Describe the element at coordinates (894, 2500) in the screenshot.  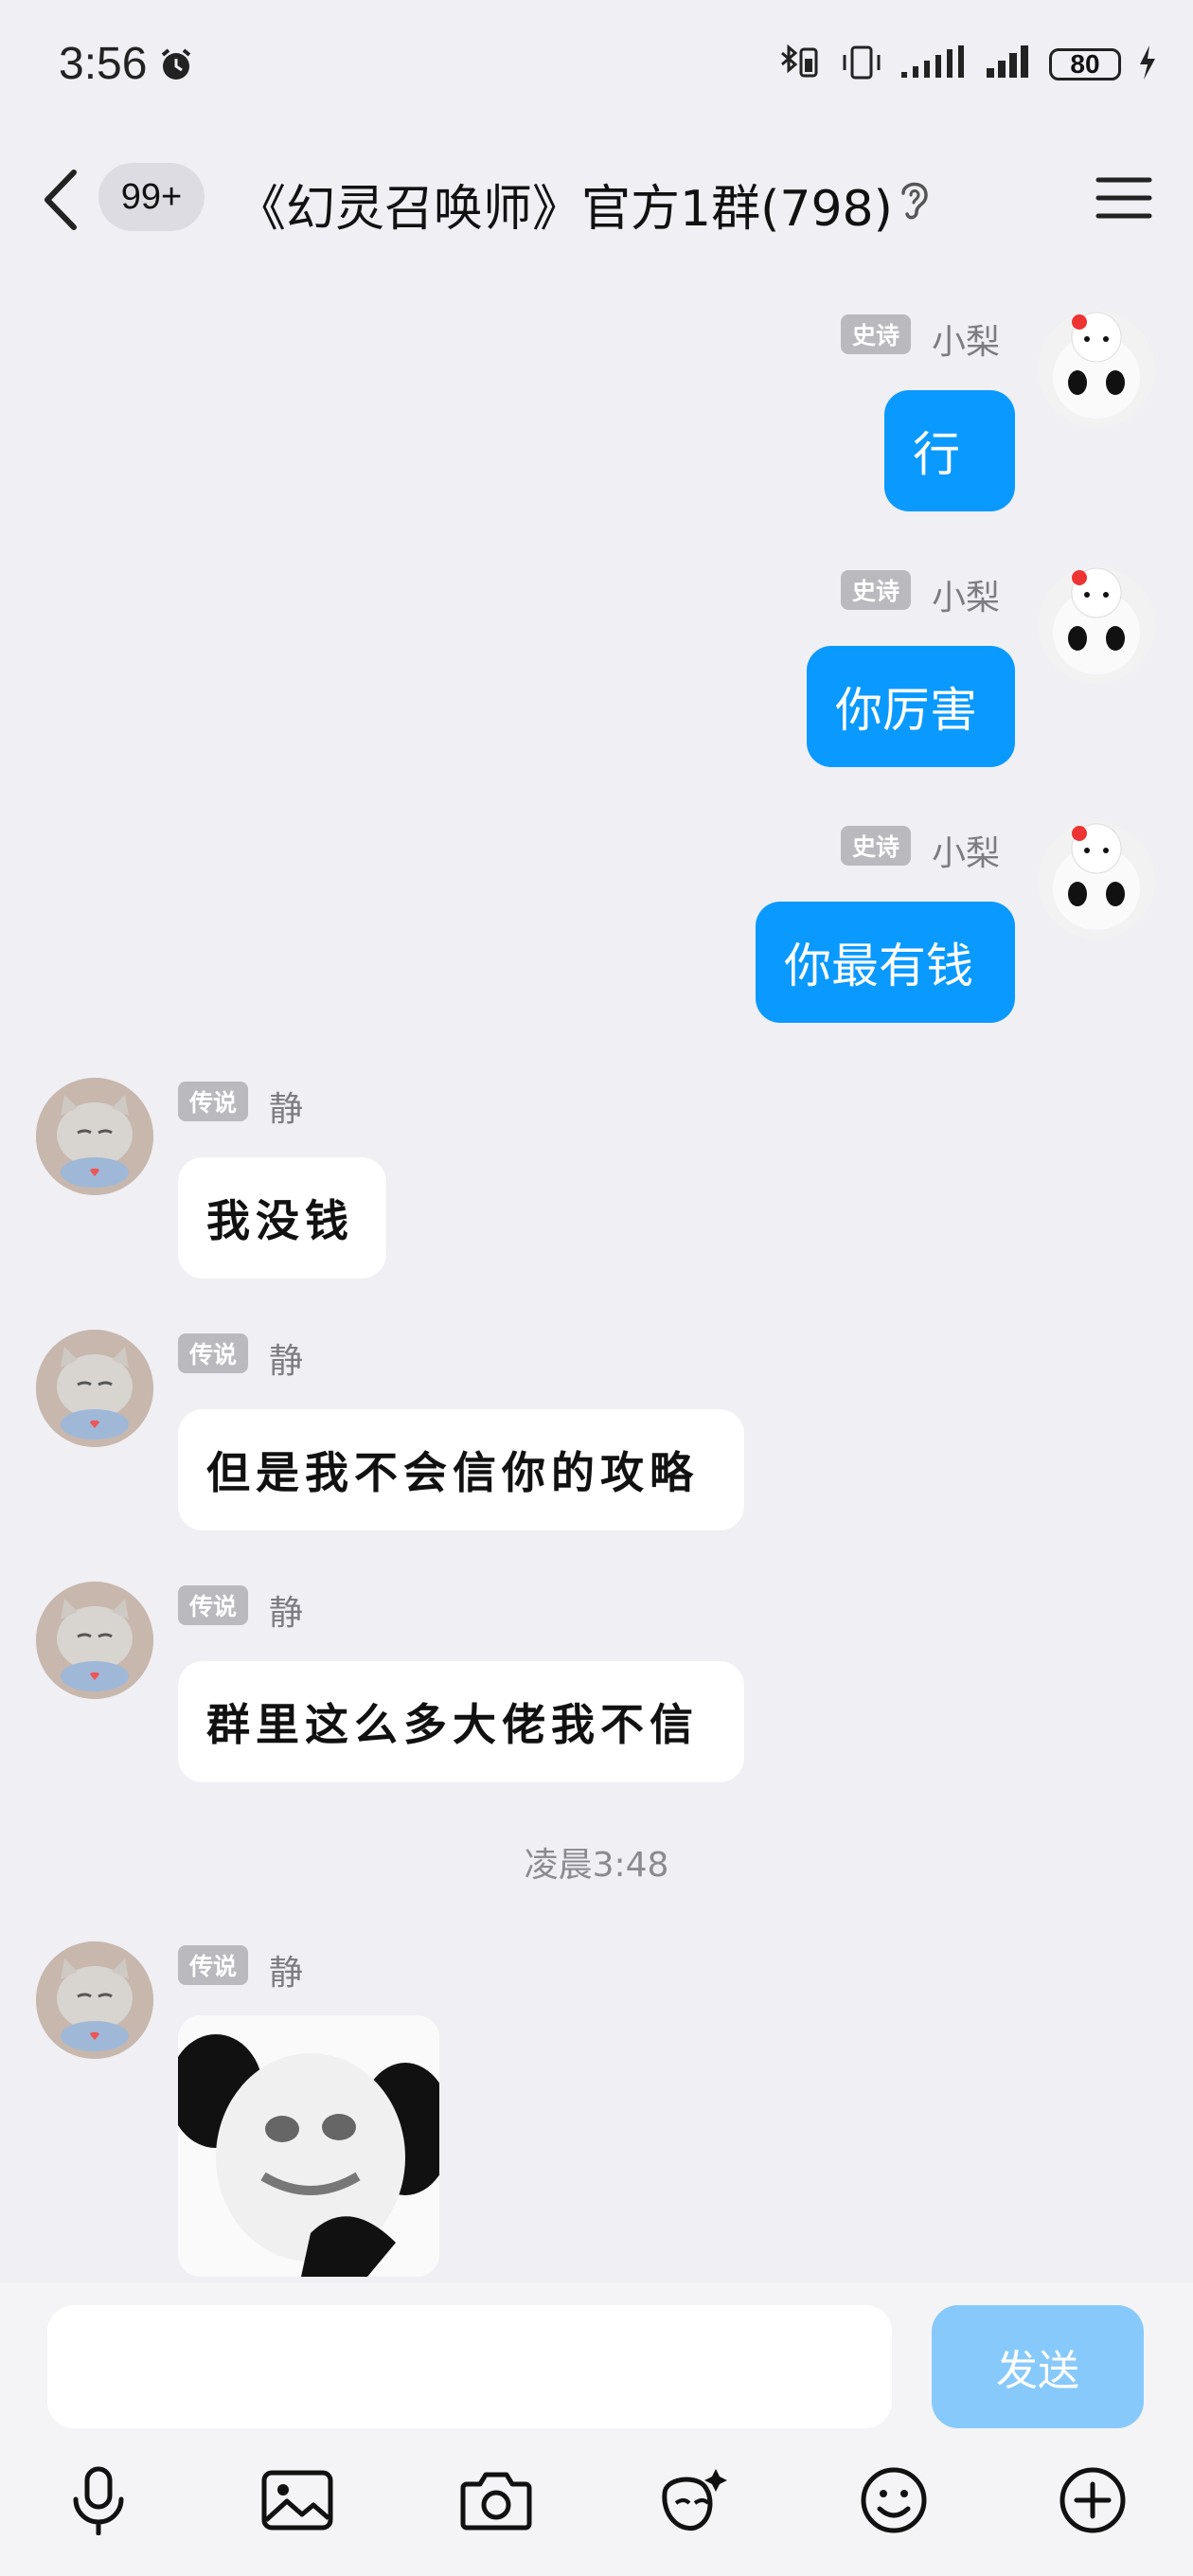
I see `emoji-icon` at that location.